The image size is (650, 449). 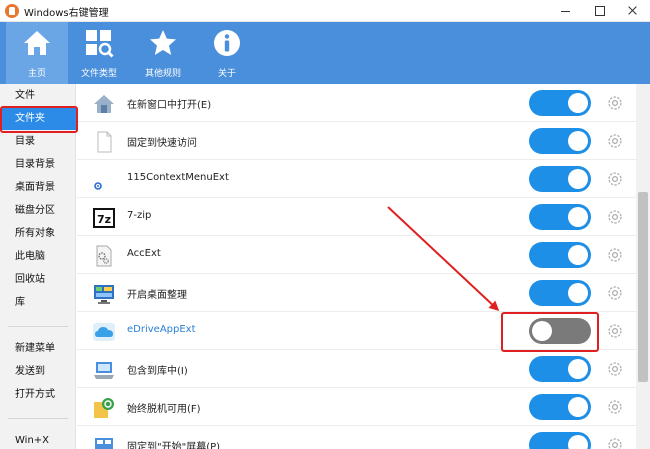 I want to click on tab-home-label: 主页, so click(x=36, y=74).